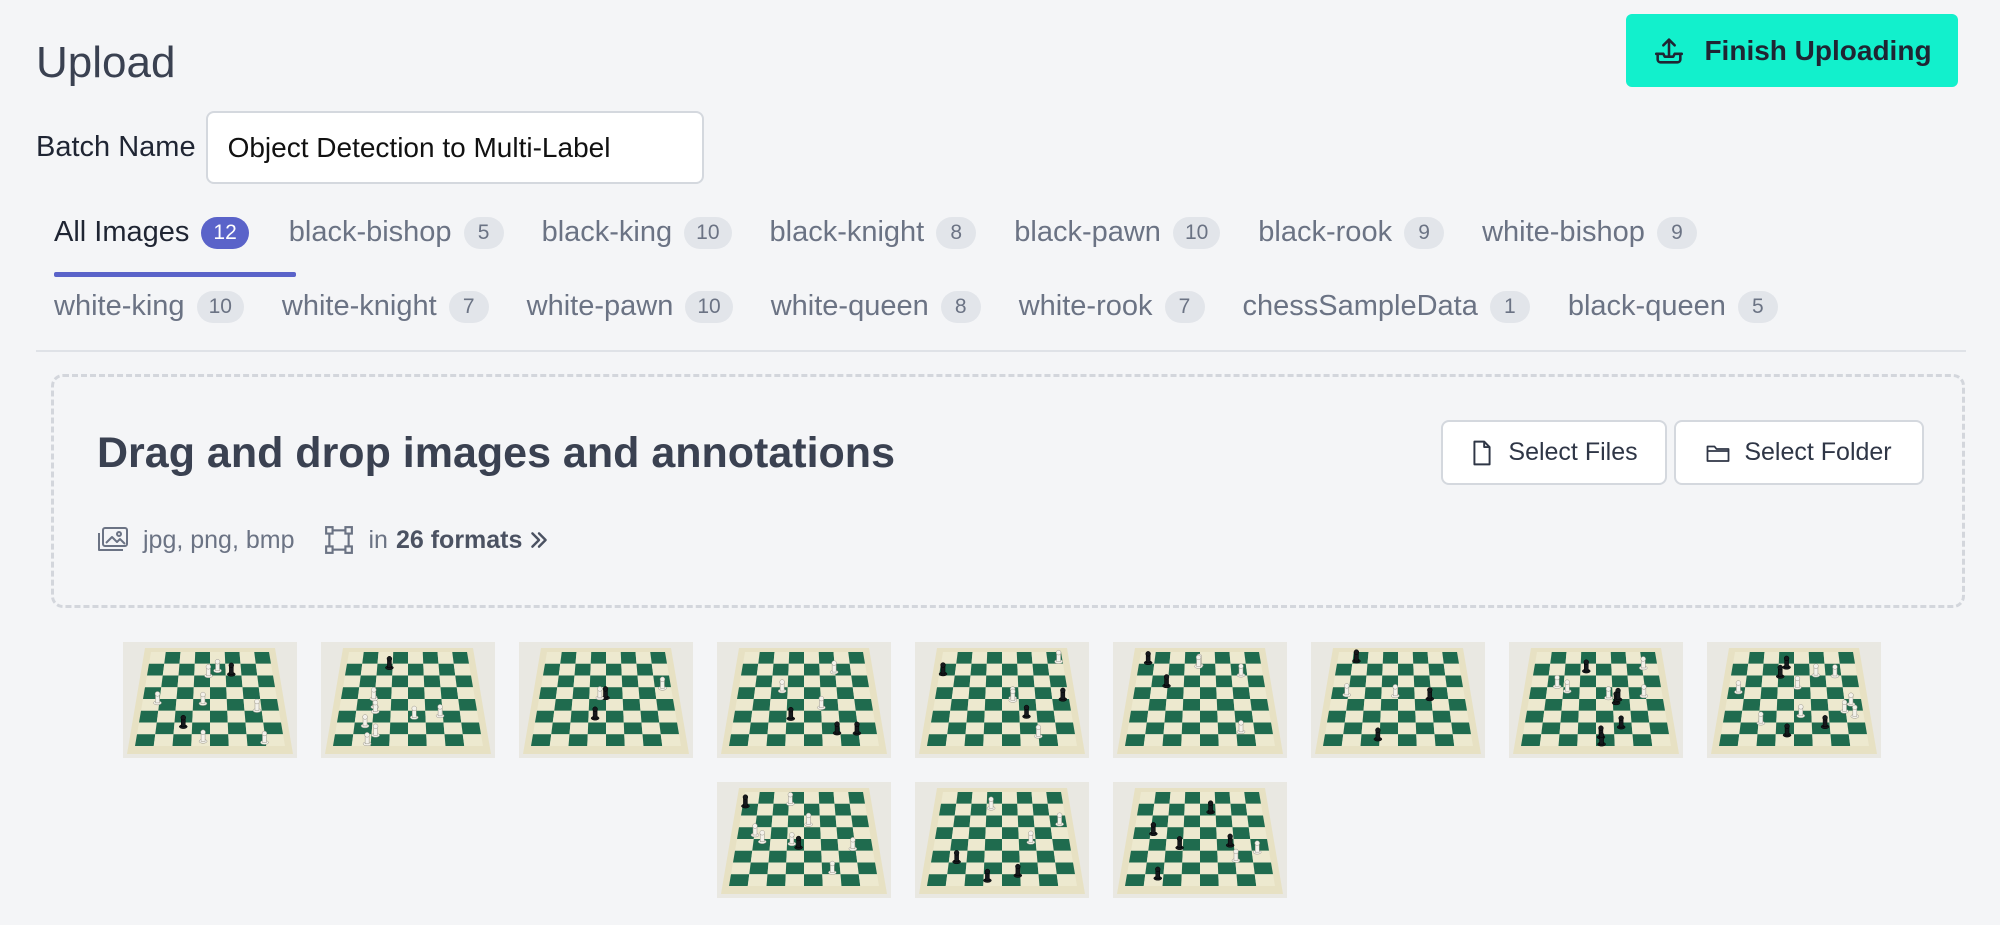 The height and width of the screenshot is (925, 2000). I want to click on tab-label: white-knight, so click(359, 306).